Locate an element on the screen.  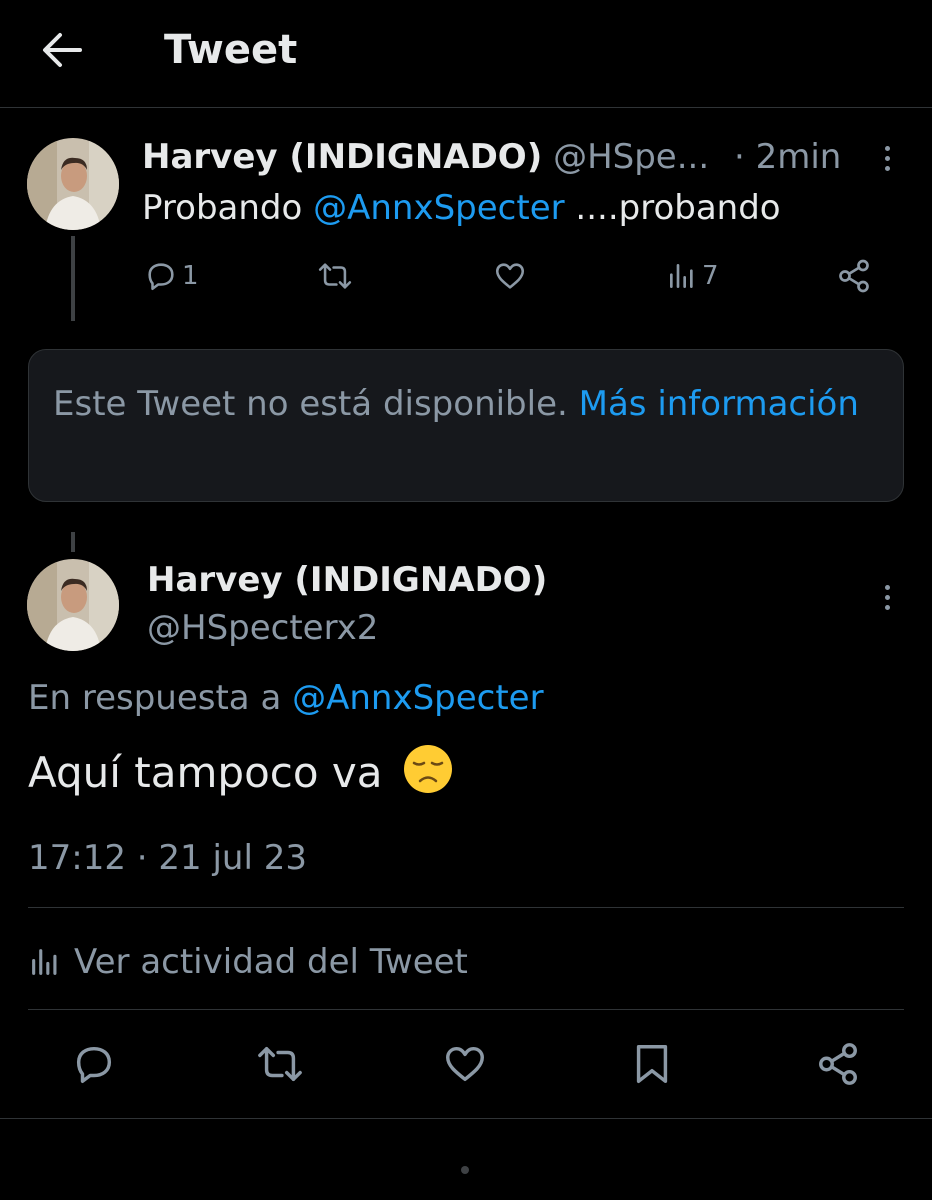
tweet-activity-link: Ver actividad del Tweet is located at coordinates (248, 962).